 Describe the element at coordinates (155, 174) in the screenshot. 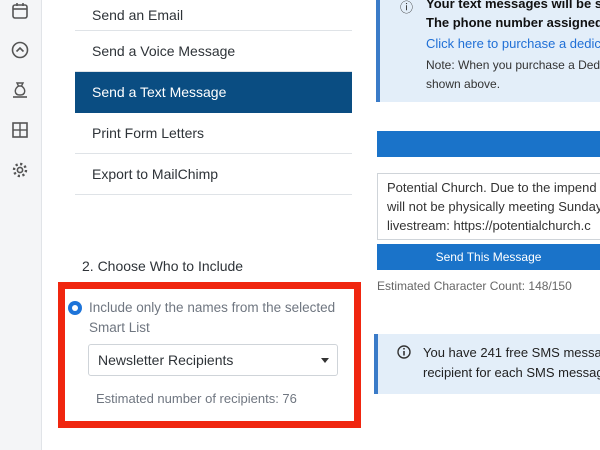

I see `action-label: Export to MailChimp` at that location.